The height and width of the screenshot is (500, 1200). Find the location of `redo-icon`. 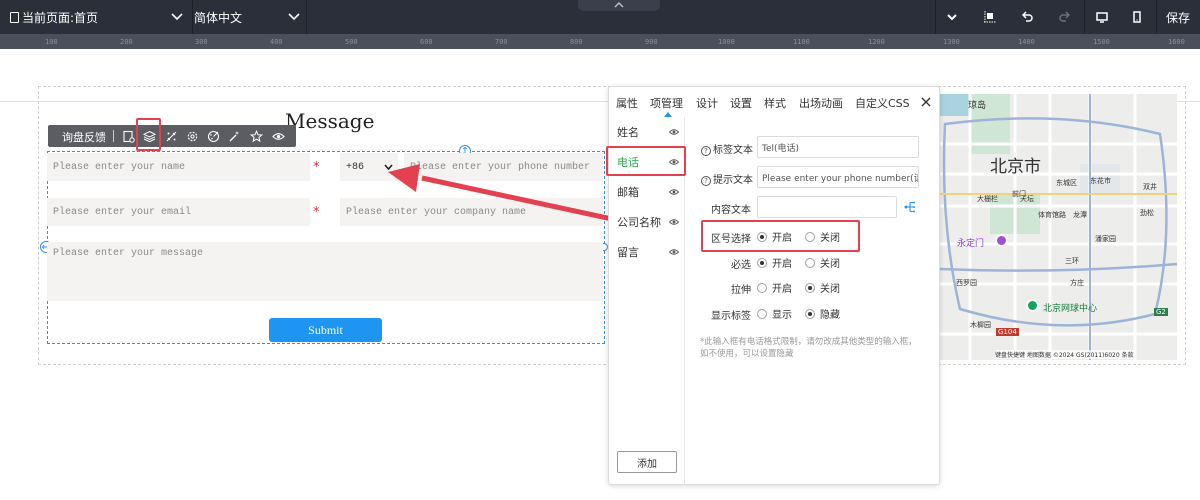

redo-icon is located at coordinates (1065, 16).